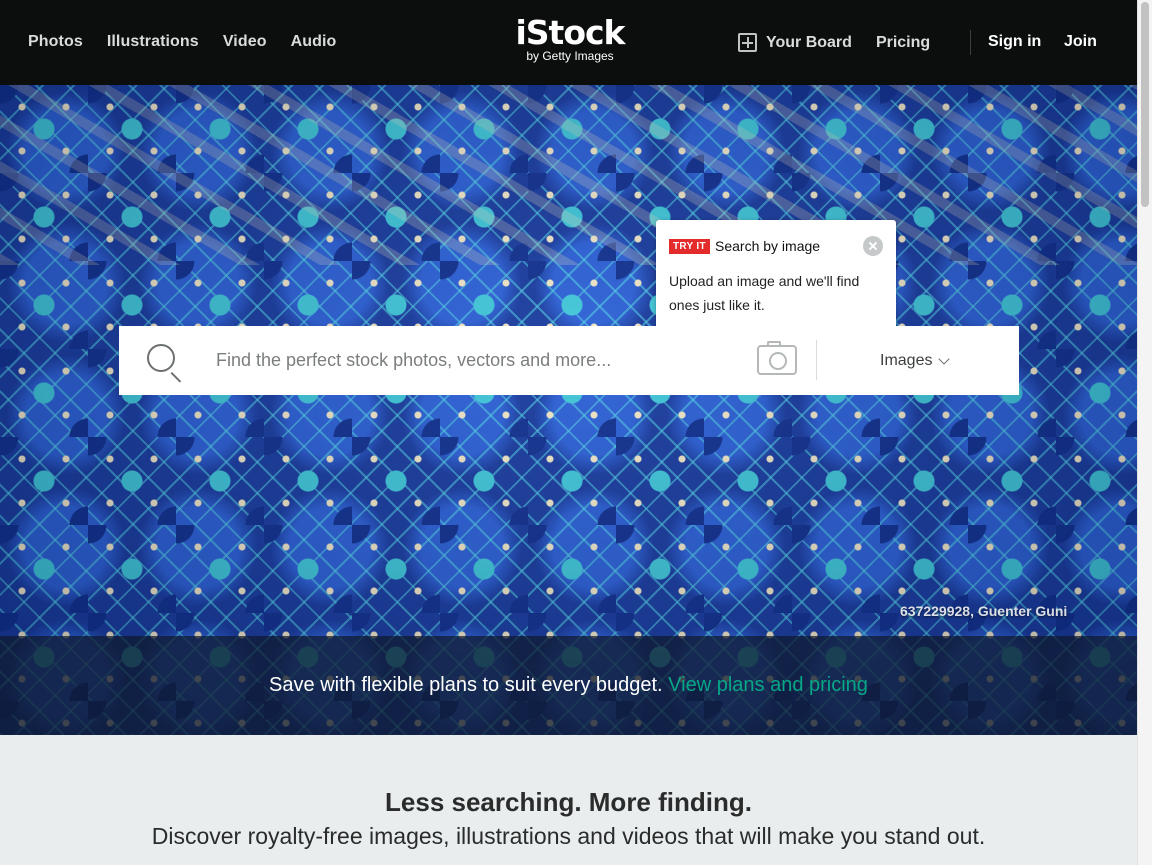 The height and width of the screenshot is (865, 1152). I want to click on sign-in-link: Sign in, so click(1014, 42).